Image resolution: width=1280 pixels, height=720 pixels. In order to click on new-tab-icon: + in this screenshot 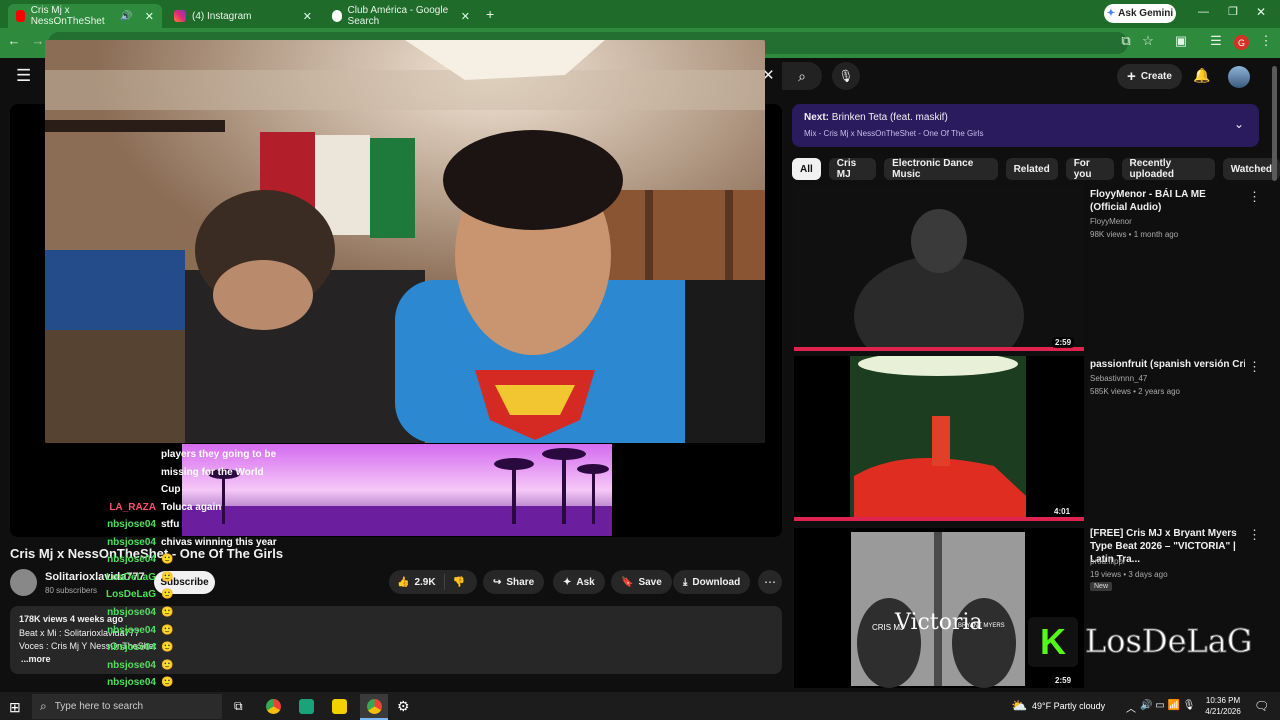, I will do `click(490, 14)`.